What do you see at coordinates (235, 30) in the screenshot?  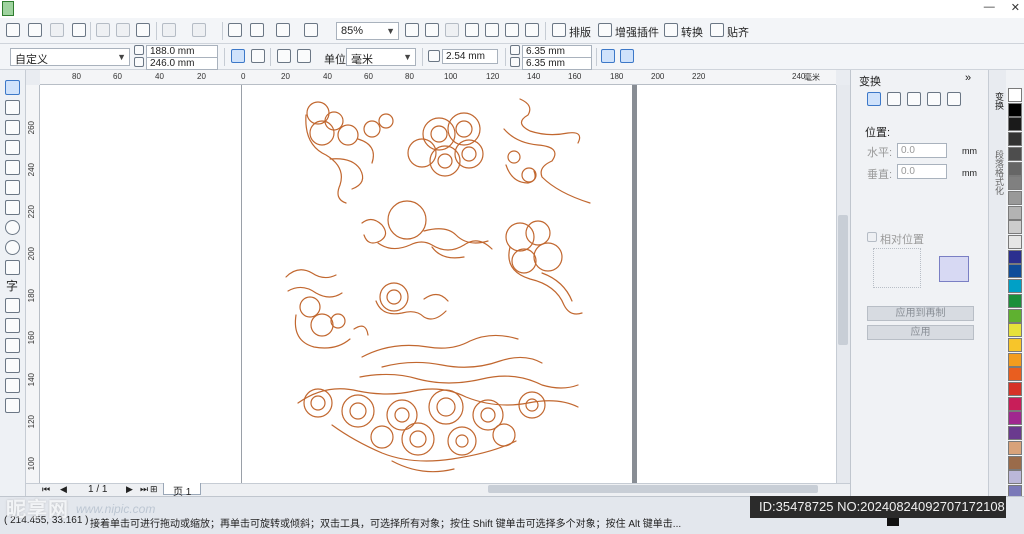 I see `import-icon` at bounding box center [235, 30].